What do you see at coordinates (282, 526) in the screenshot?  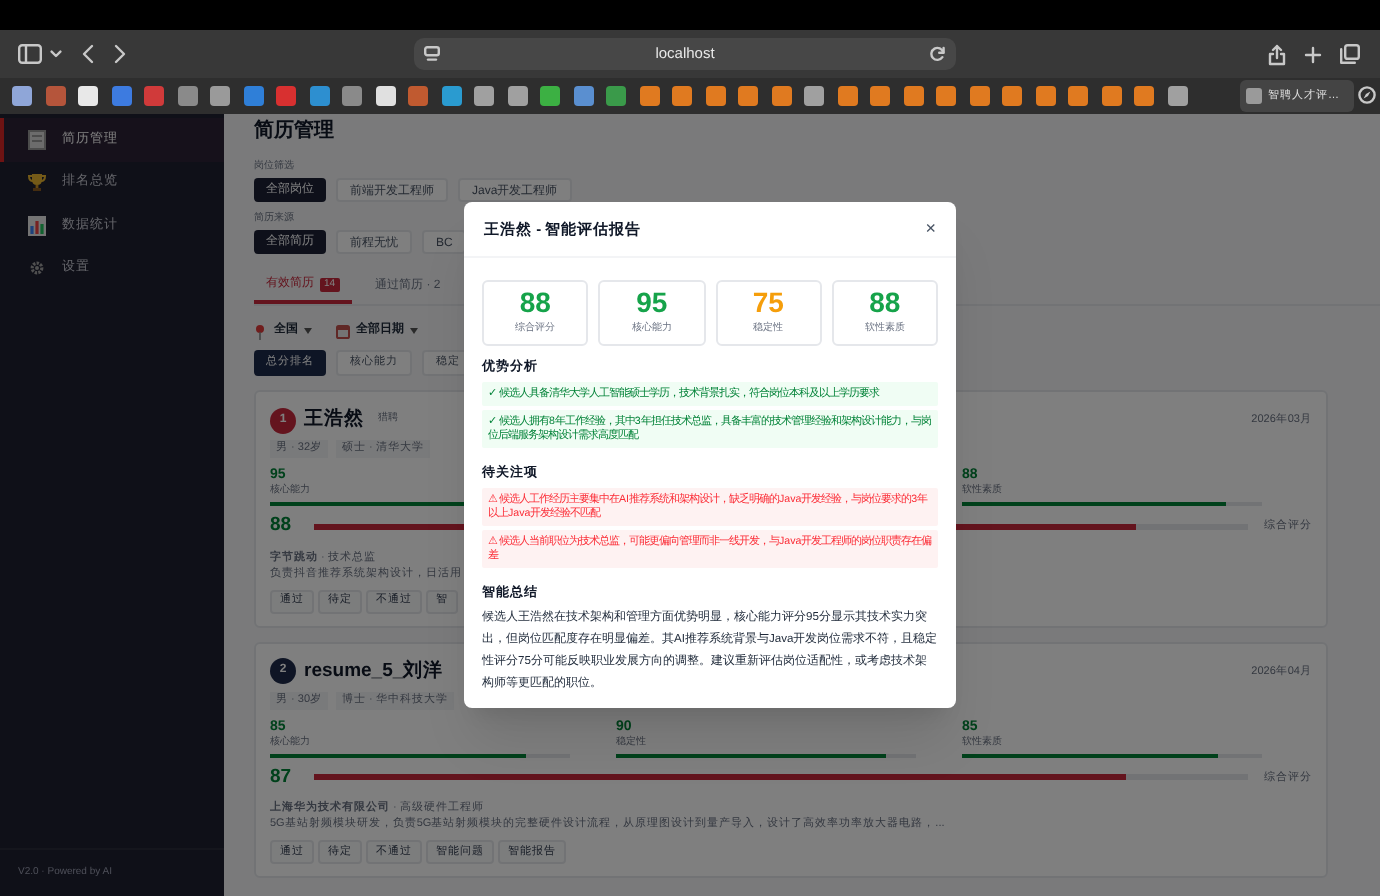 I see `overall-score: 88` at bounding box center [282, 526].